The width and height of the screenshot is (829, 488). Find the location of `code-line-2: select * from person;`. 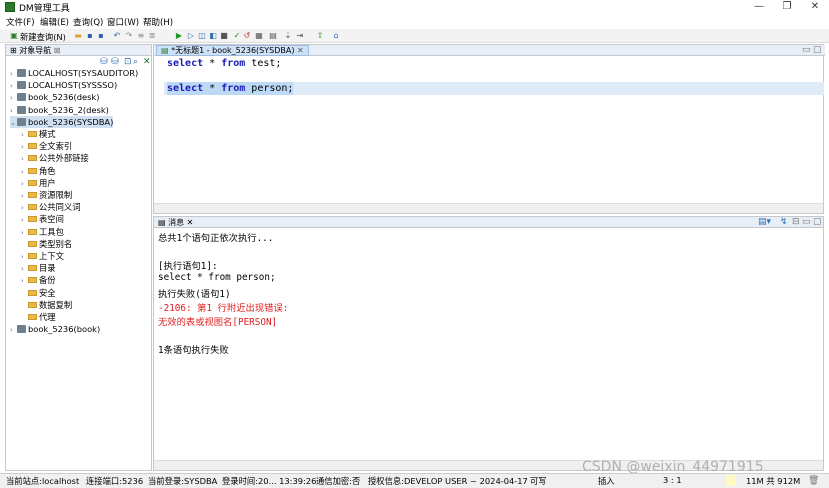

code-line-2: select * from person; is located at coordinates (230, 88).